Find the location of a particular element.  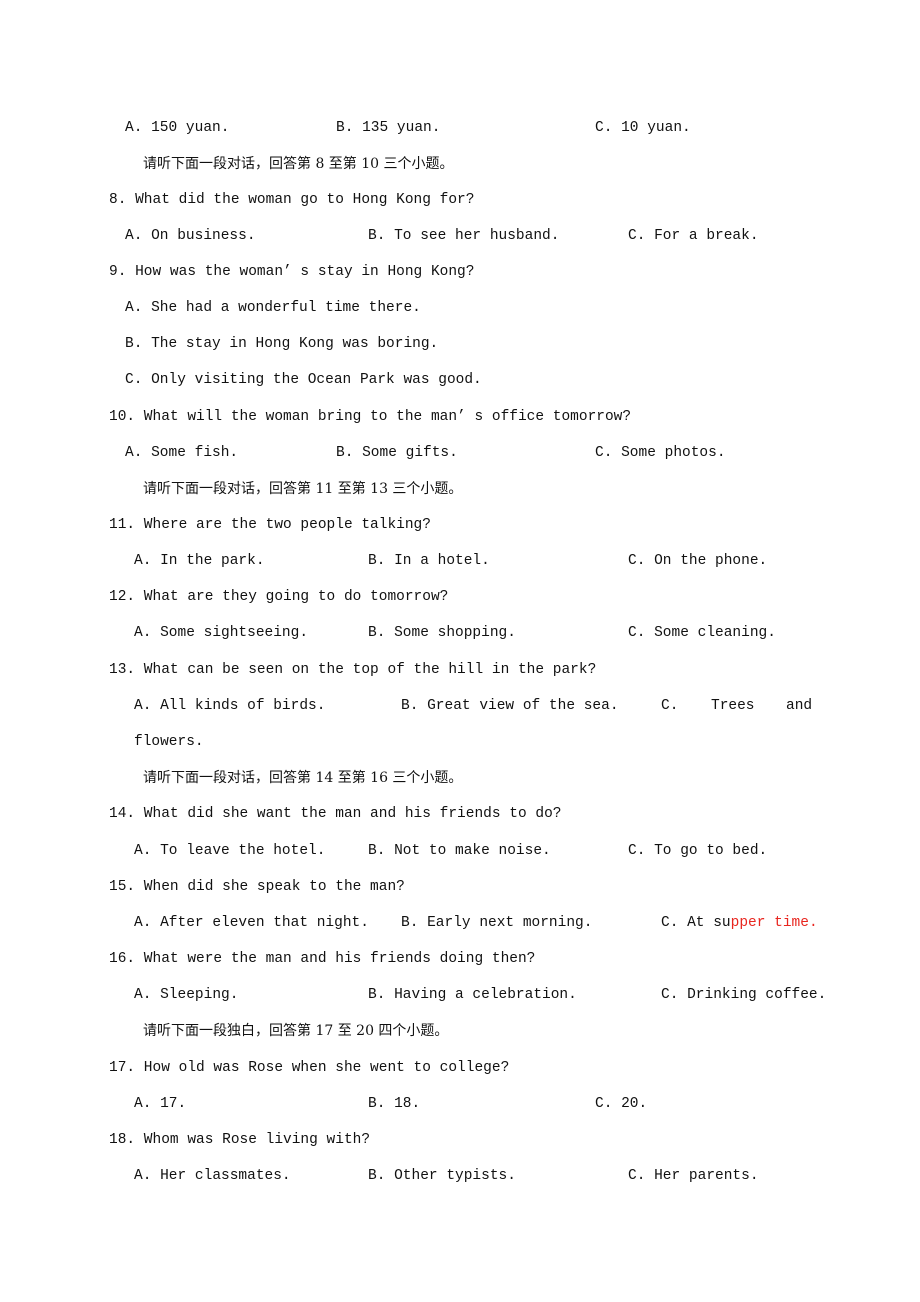

q13-option-c-continuation: flowers. is located at coordinates (169, 742).